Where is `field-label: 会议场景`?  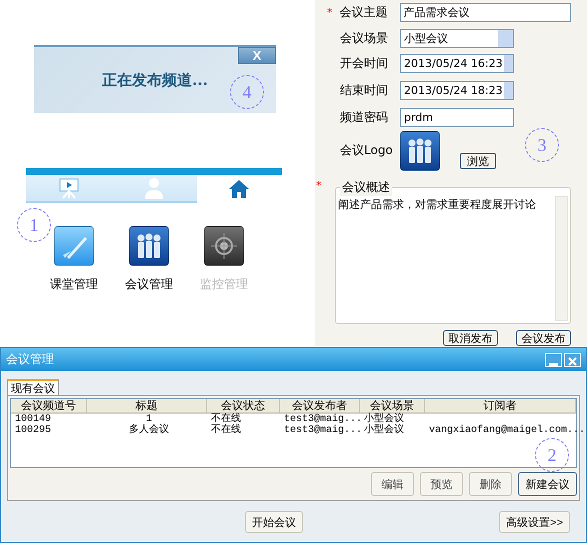 field-label: 会议场景 is located at coordinates (364, 38).